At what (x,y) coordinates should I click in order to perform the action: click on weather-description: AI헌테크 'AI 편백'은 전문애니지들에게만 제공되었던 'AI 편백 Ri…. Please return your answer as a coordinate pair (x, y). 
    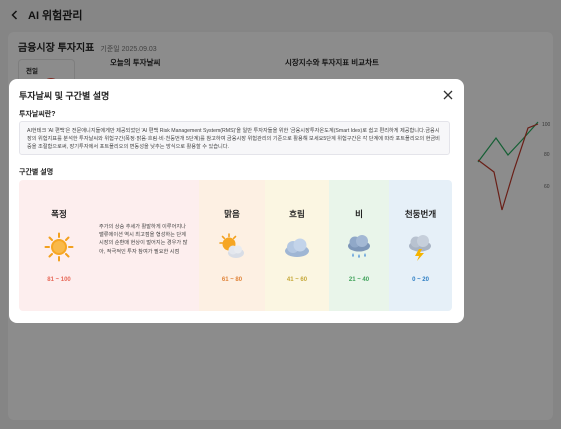
    Looking at the image, I should click on (234, 138).